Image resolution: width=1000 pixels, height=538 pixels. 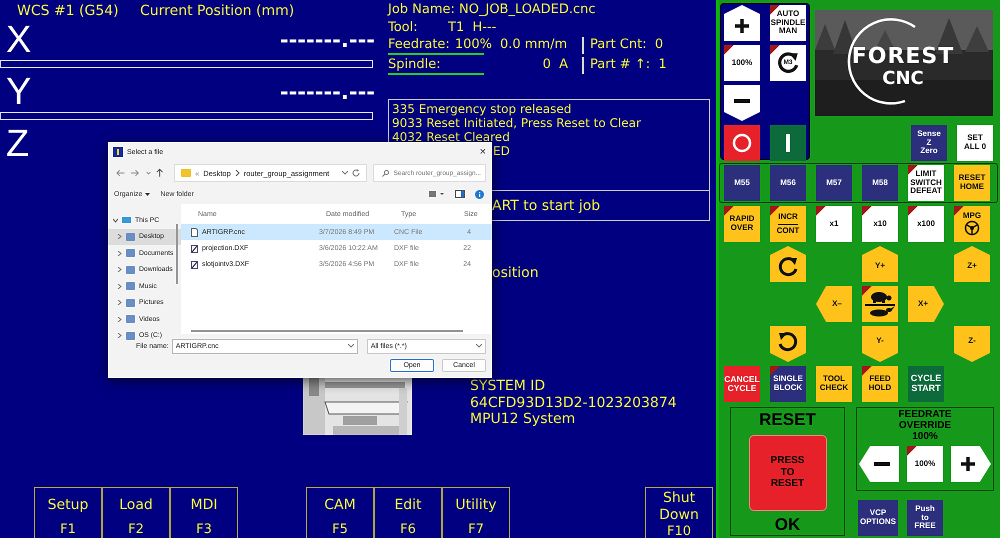 I want to click on panel-button: M56, so click(x=788, y=183).